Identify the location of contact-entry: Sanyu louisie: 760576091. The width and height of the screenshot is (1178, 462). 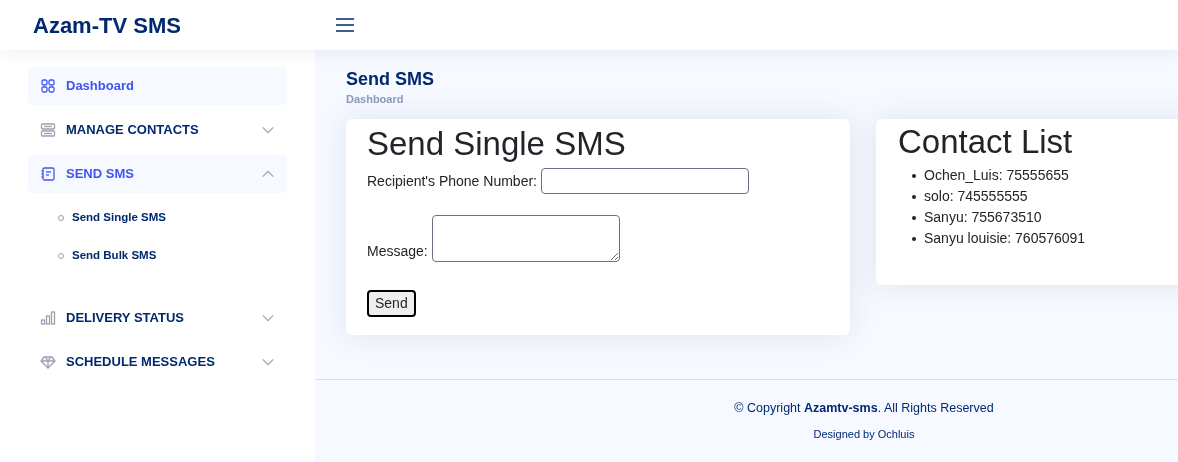
(1005, 239).